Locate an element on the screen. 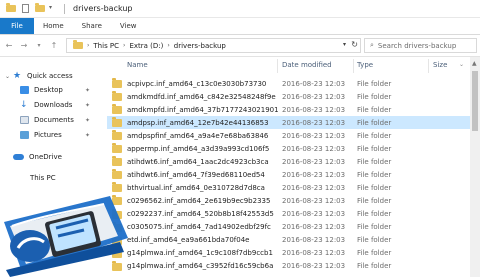 This screenshot has width=480, height=277. title-bar: ▾ drivers-backup is located at coordinates (240, 9).